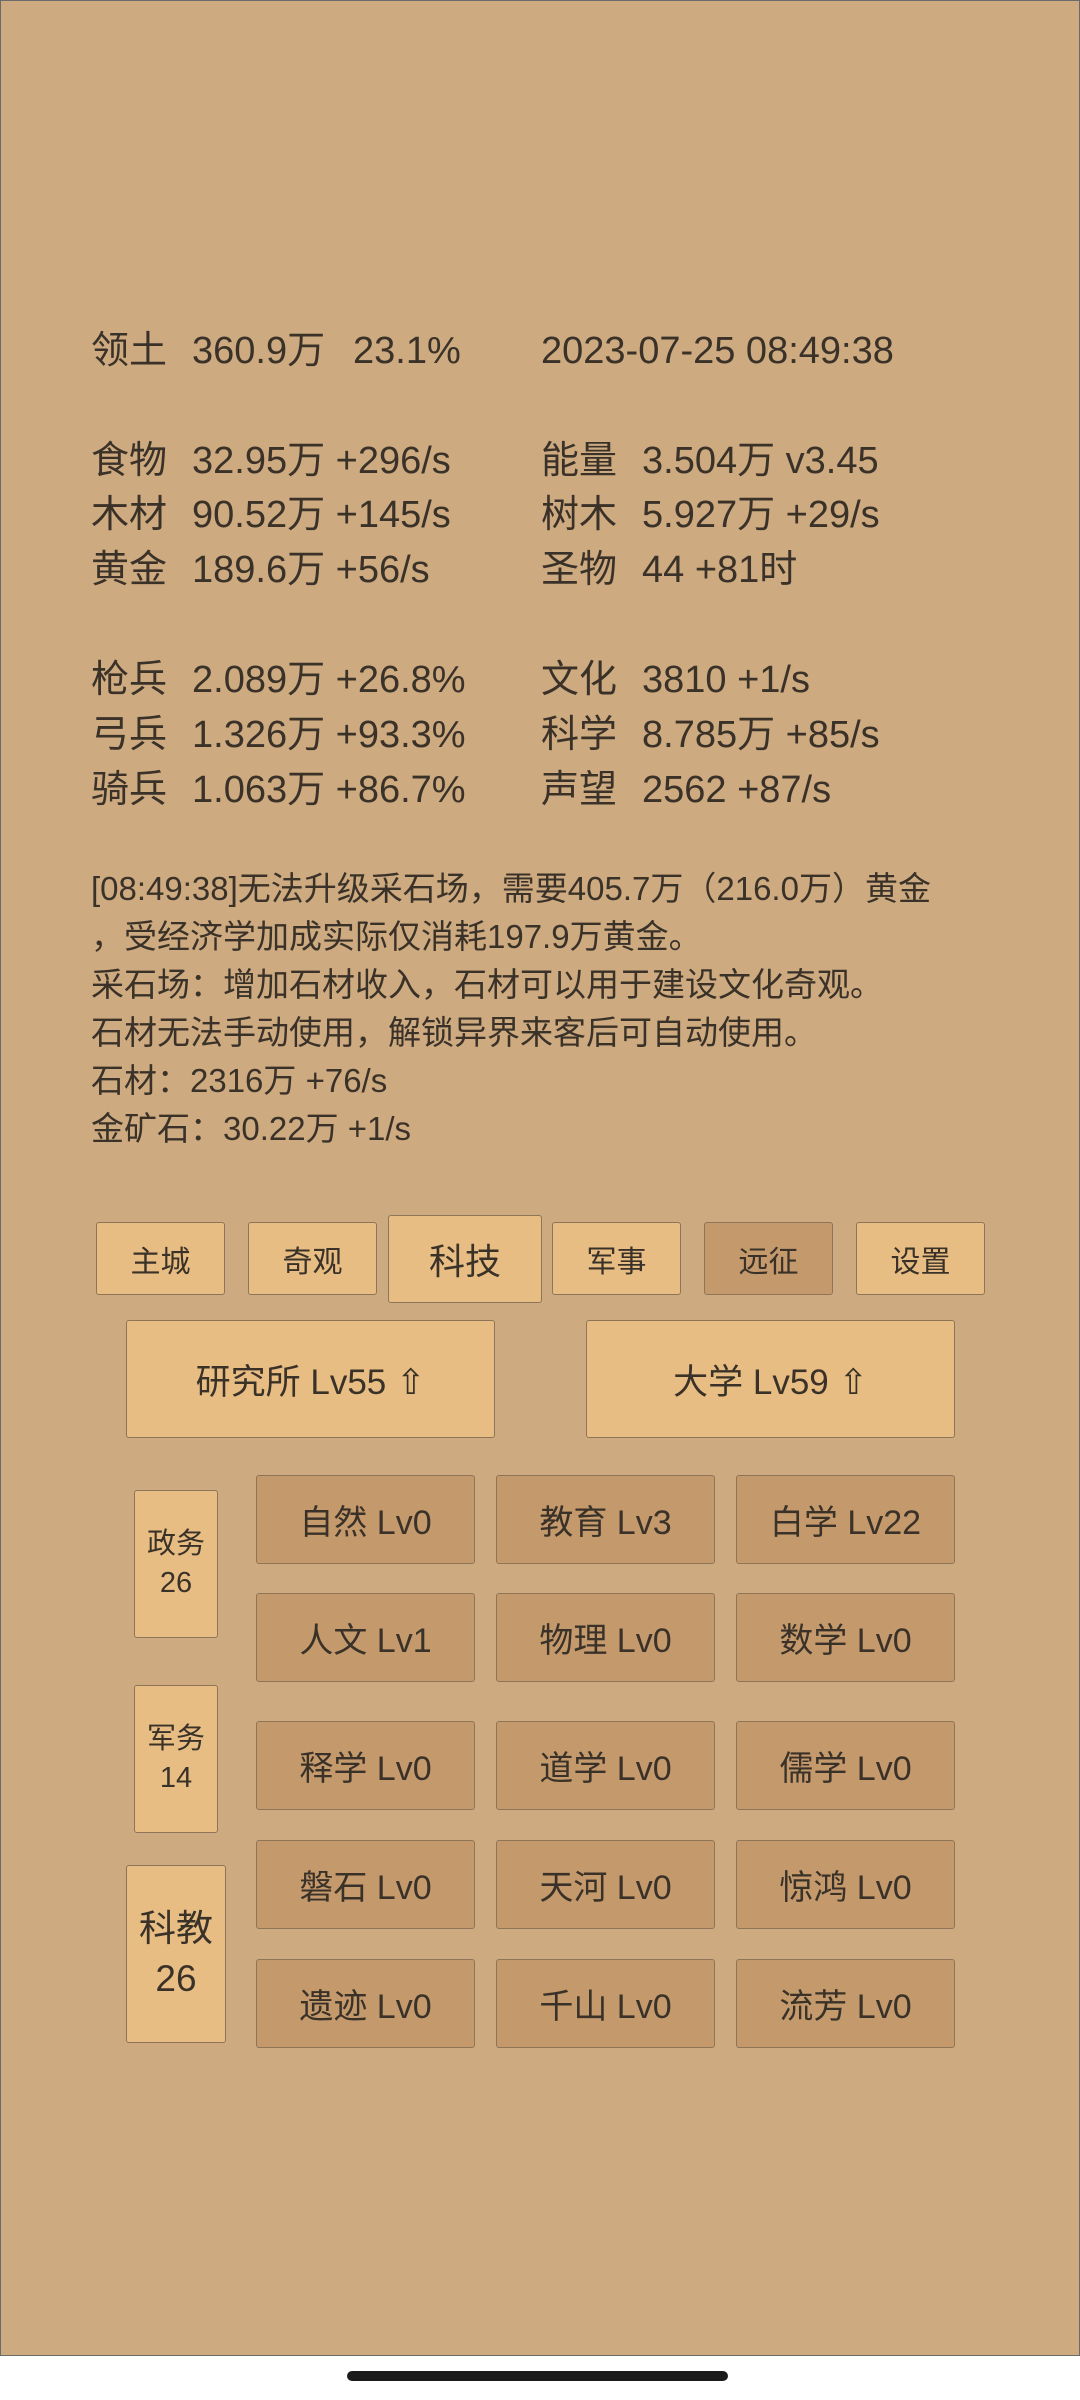 This screenshot has height=2400, width=1080. What do you see at coordinates (251, 1128) in the screenshot?
I see `log-line: 金矿石：30.22万 +1/s` at bounding box center [251, 1128].